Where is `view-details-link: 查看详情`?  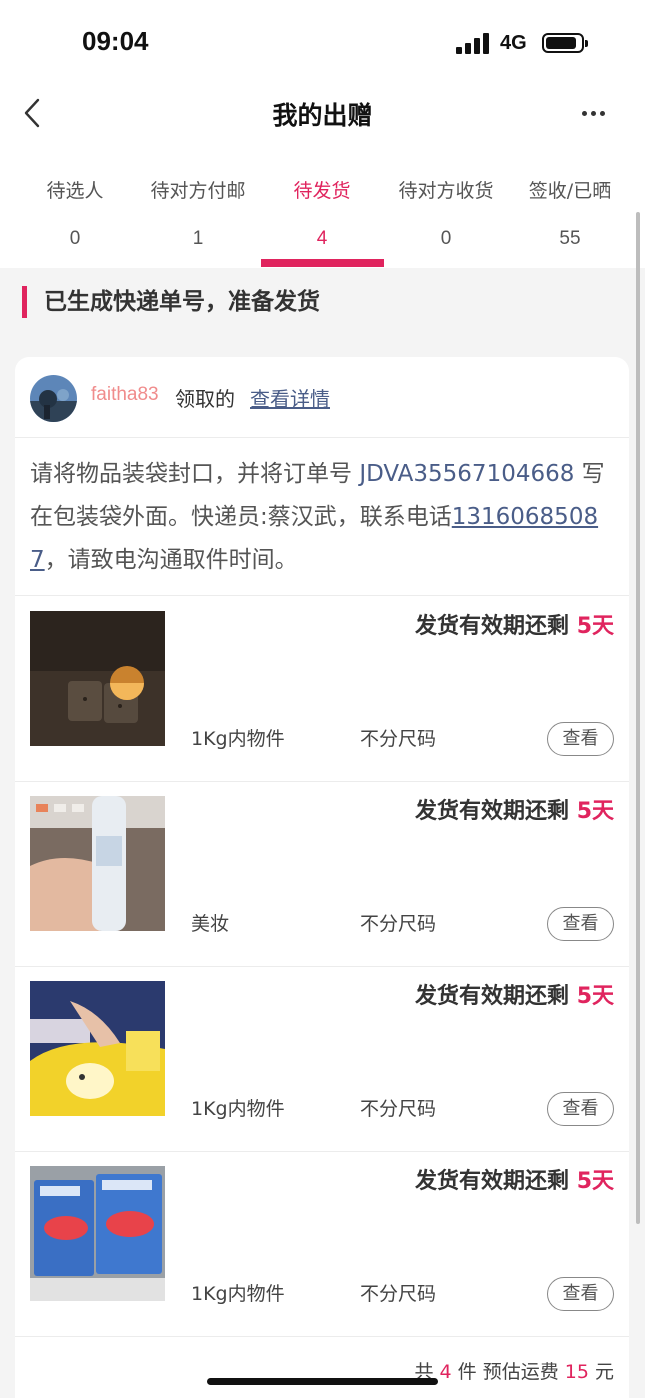
view-details-link: 查看详情 is located at coordinates (290, 397).